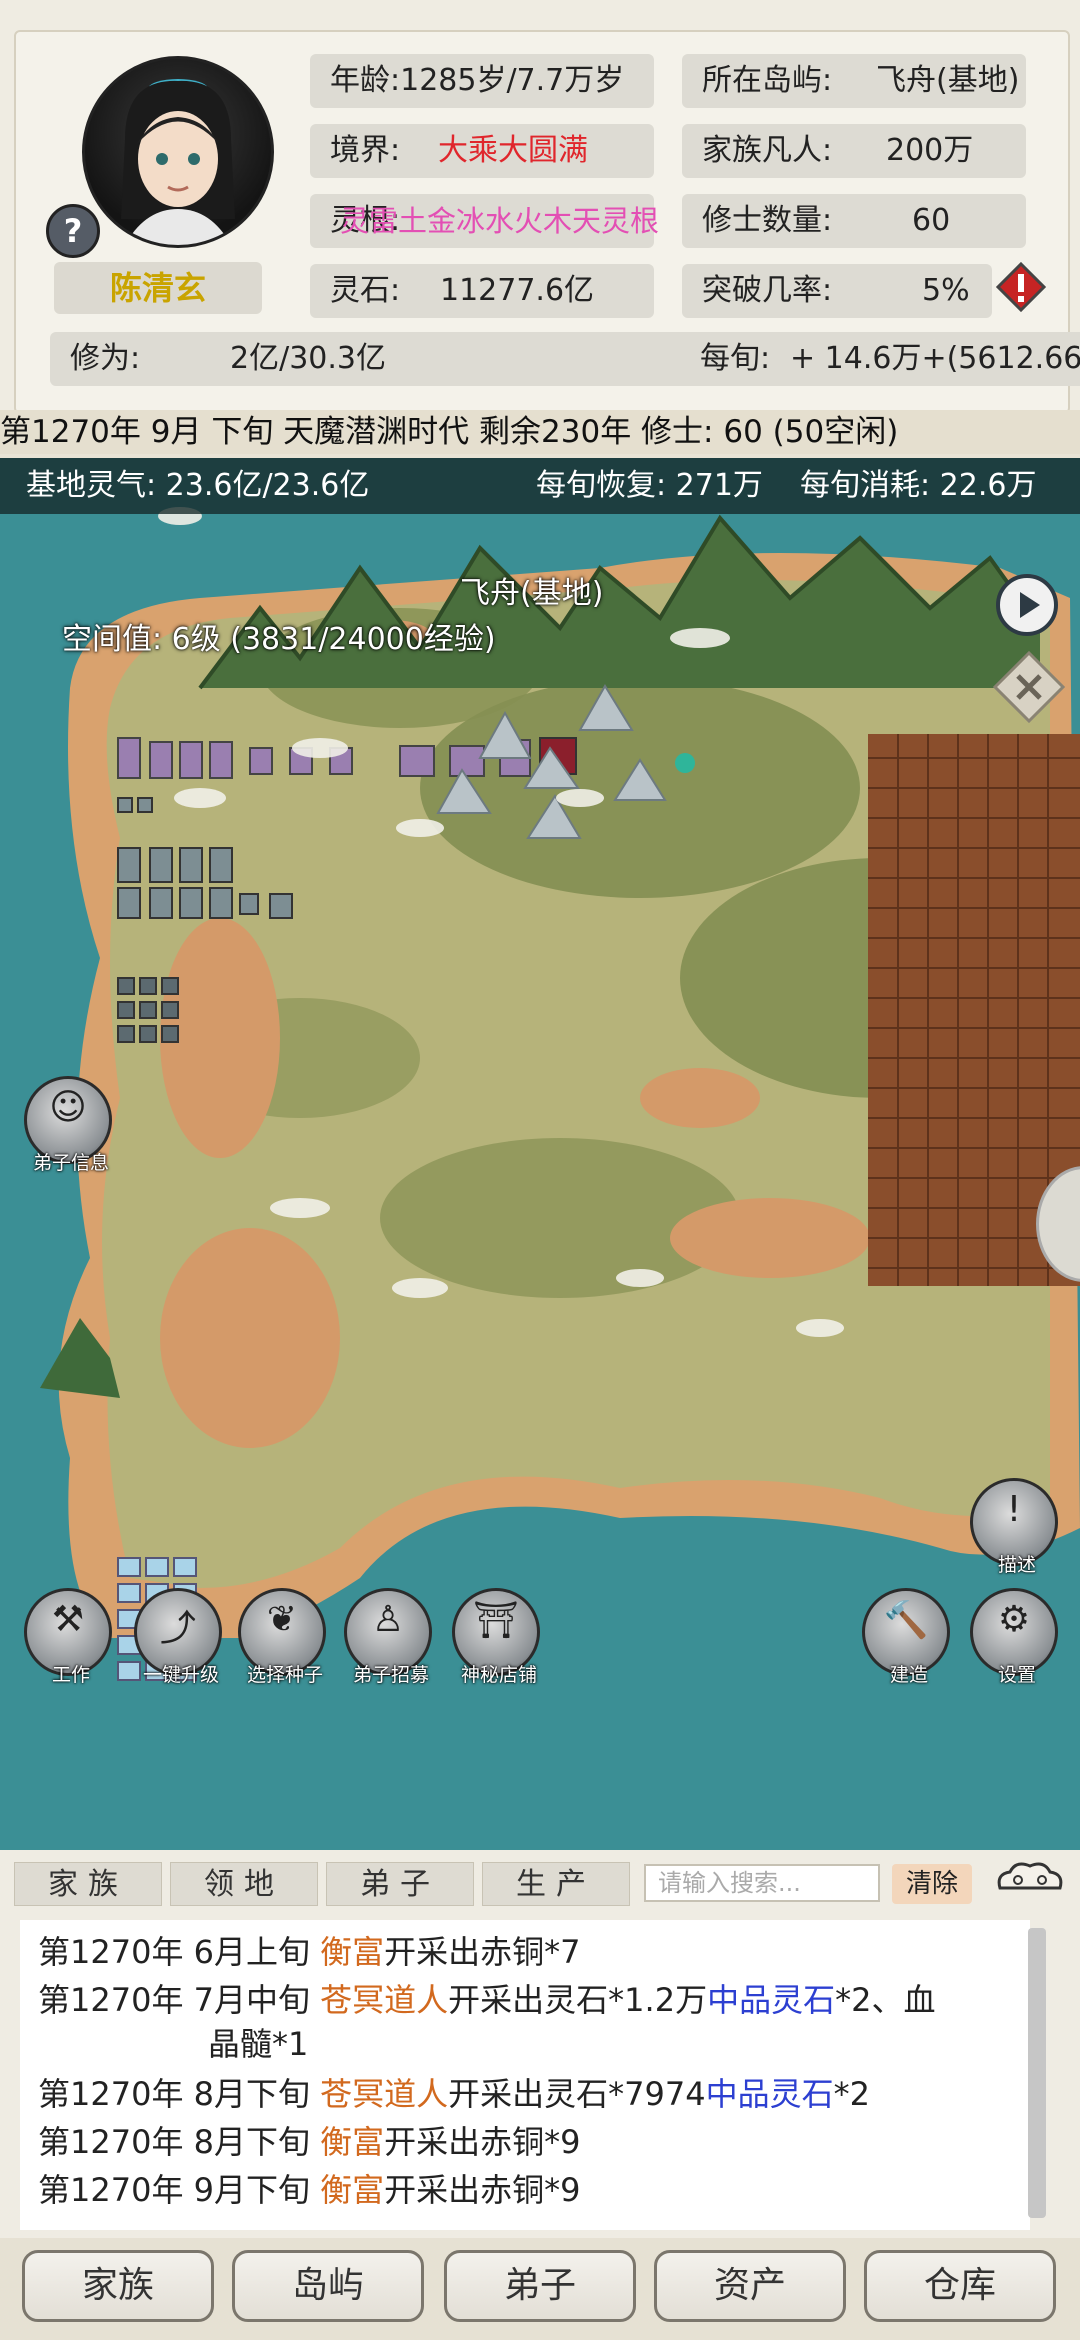 This screenshot has width=1080, height=2340. I want to click on work-label: 工作, so click(70, 1675).